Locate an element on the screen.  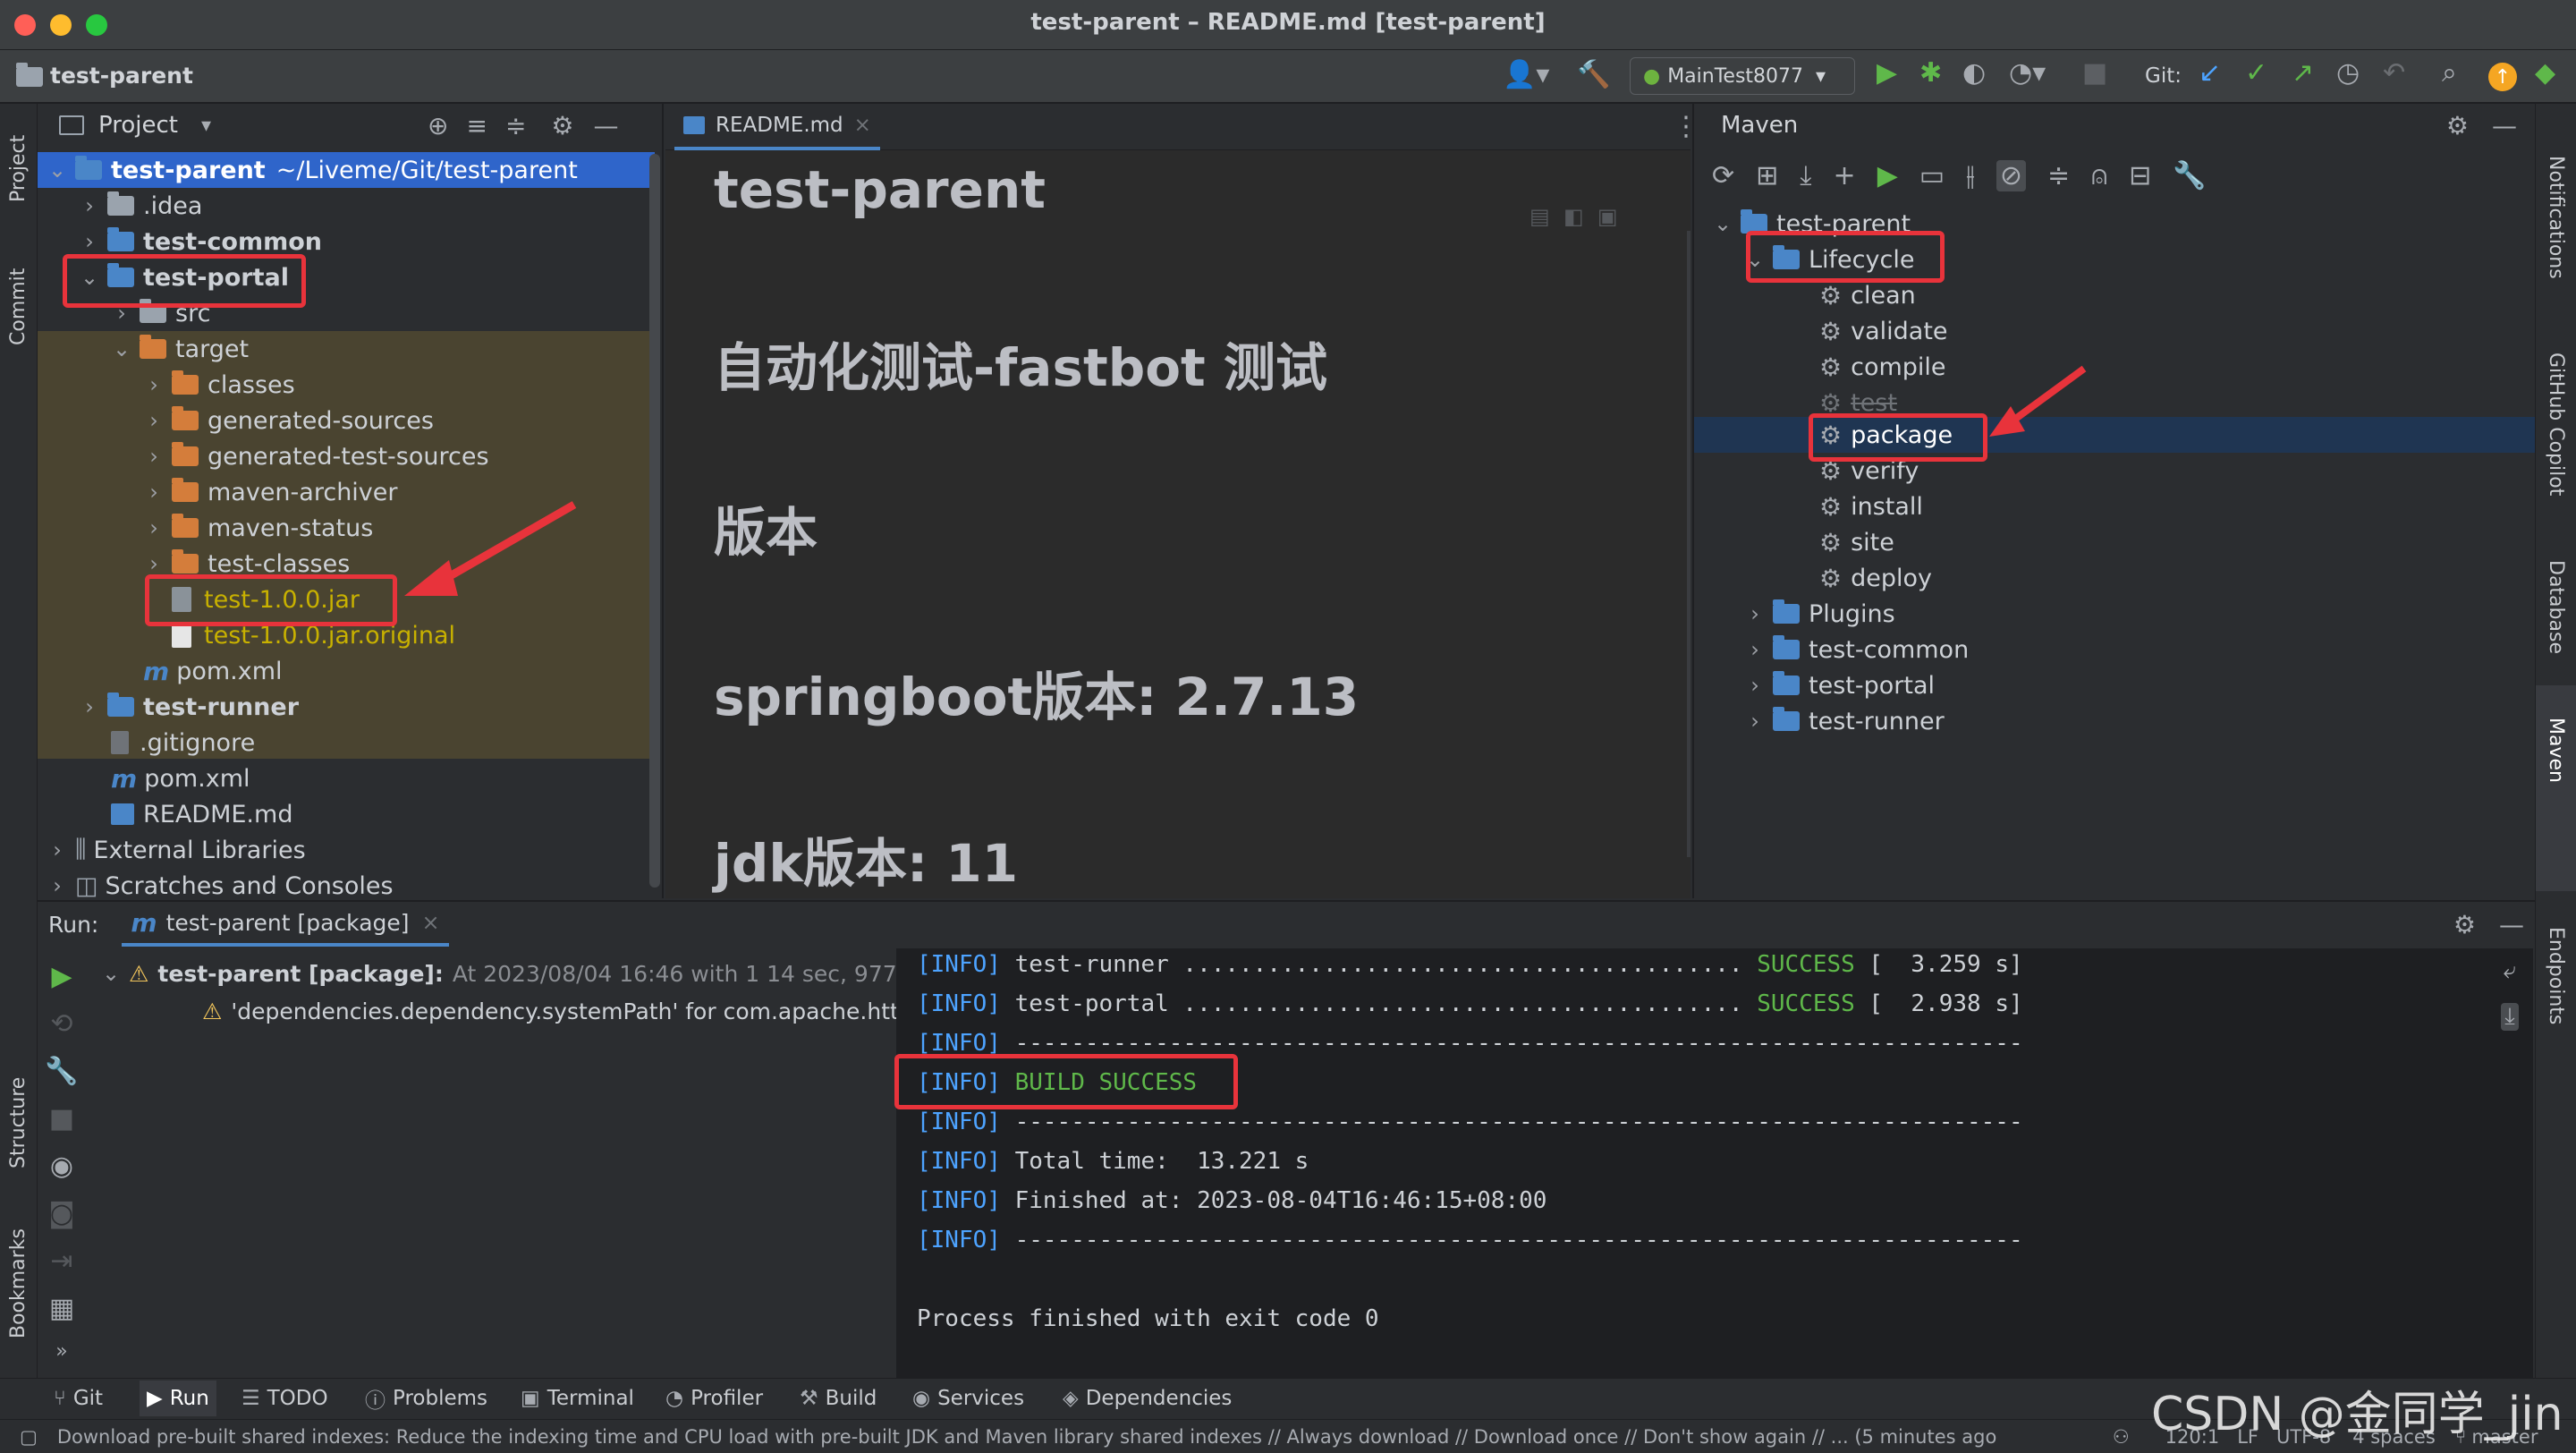
tab-database: Database is located at coordinates (2556, 618).